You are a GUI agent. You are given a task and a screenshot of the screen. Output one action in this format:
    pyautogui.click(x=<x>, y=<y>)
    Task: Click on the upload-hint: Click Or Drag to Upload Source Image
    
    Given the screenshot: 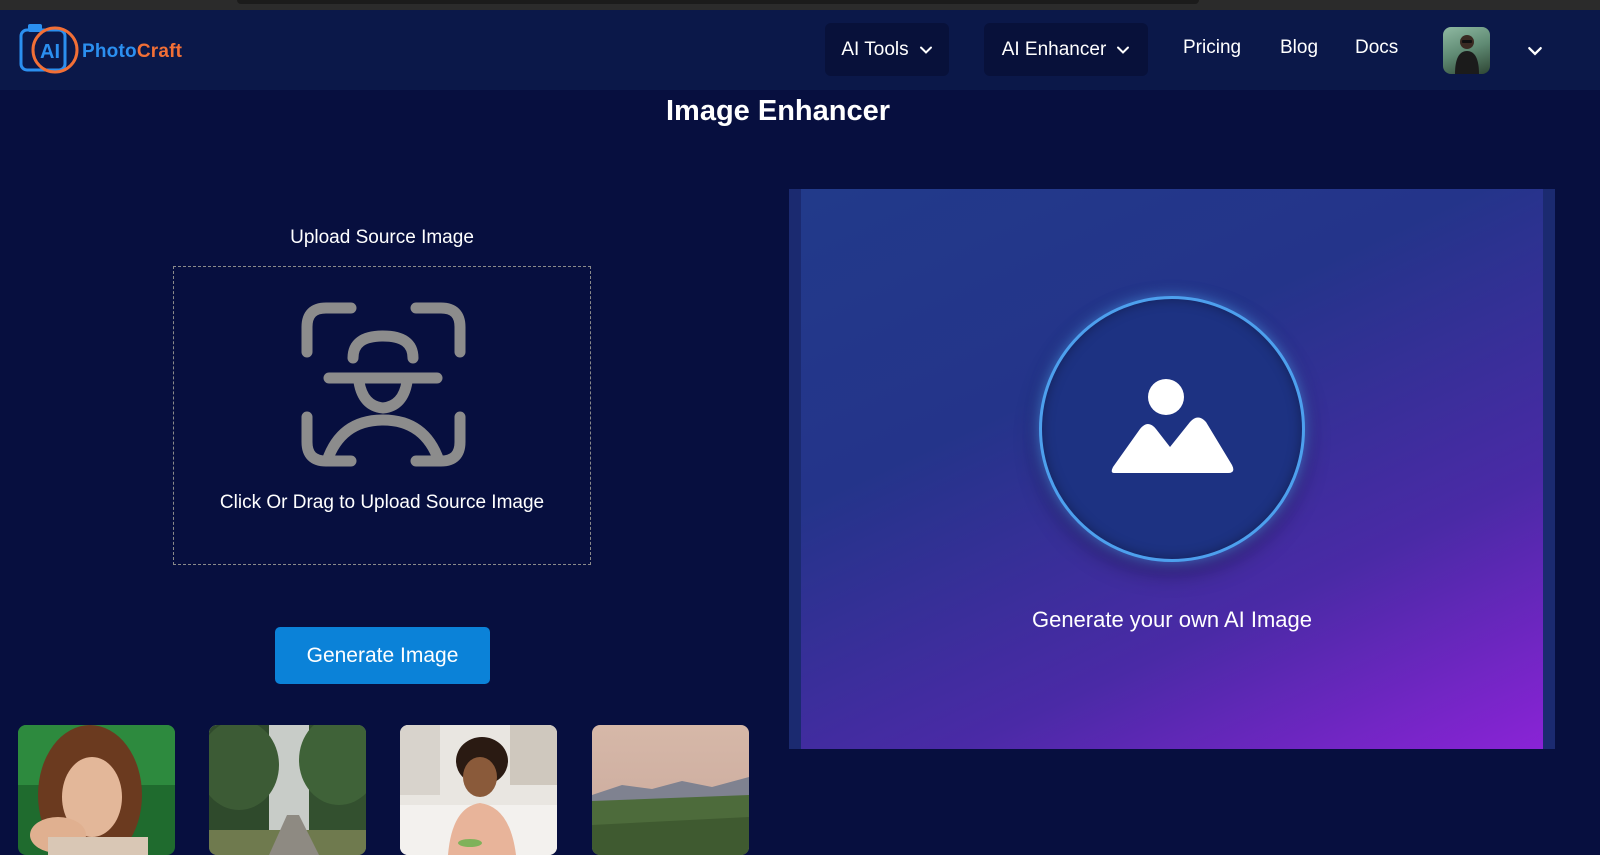 What is the action you would take?
    pyautogui.click(x=382, y=502)
    